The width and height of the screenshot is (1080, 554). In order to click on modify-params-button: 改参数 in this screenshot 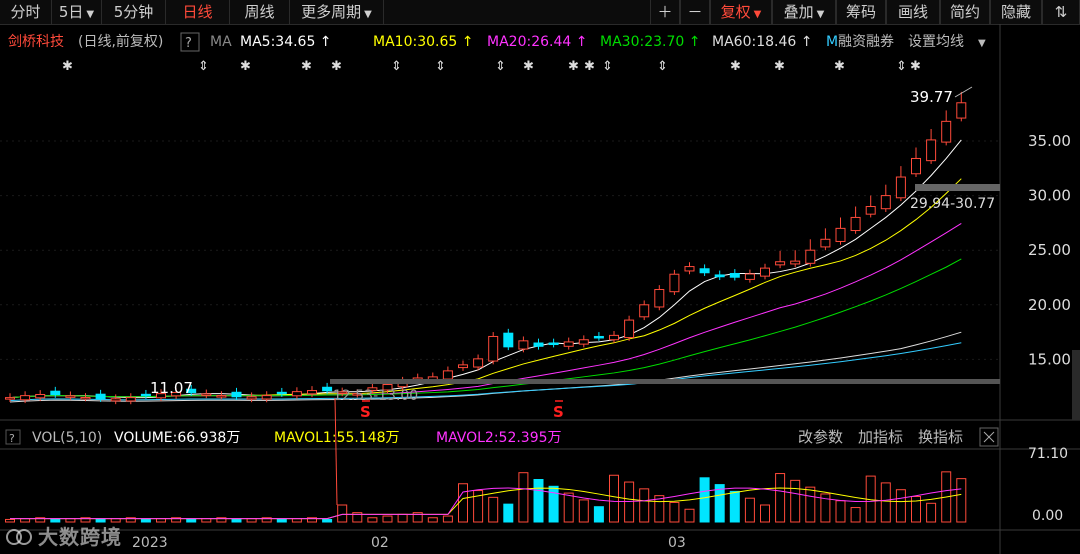, I will do `click(820, 437)`.